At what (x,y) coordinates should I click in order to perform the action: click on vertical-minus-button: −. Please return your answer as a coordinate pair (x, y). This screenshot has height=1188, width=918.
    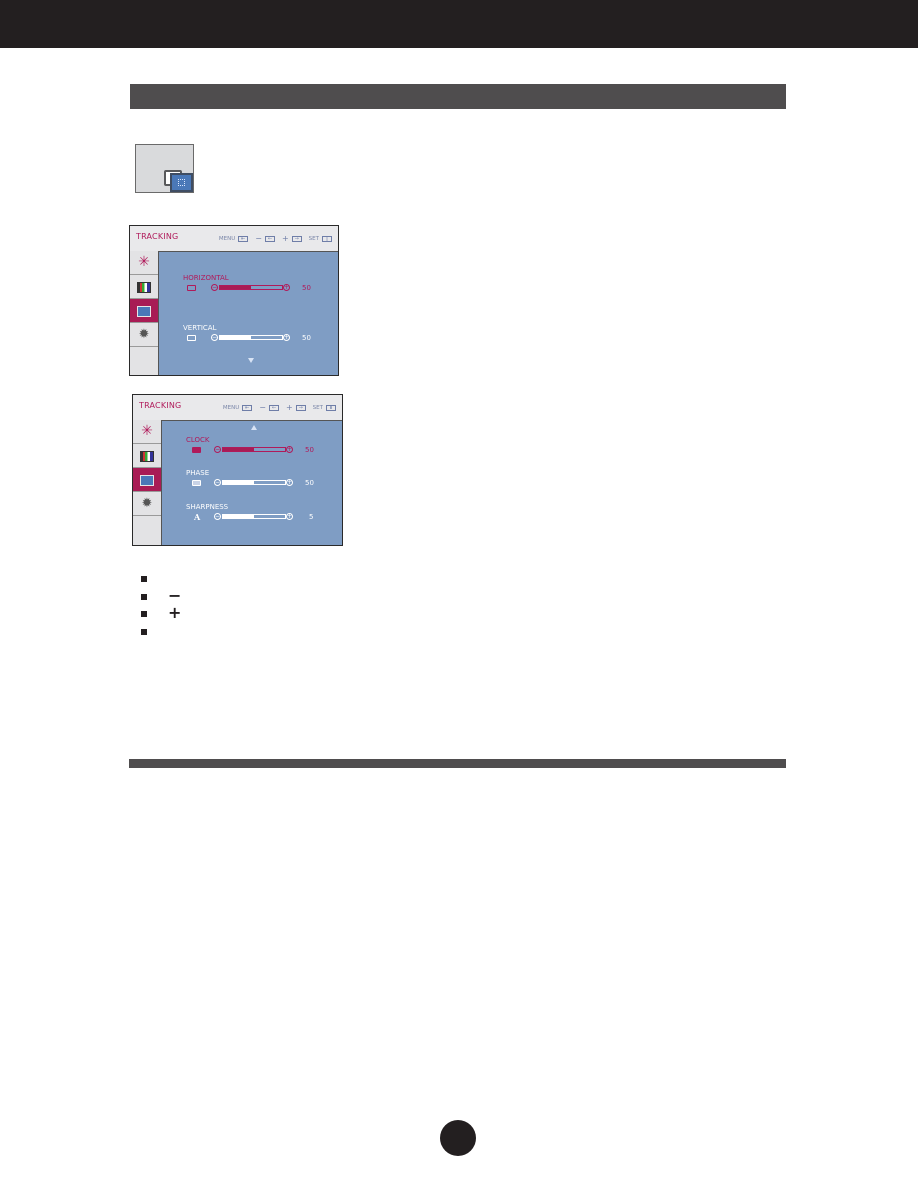
    Looking at the image, I should click on (214, 337).